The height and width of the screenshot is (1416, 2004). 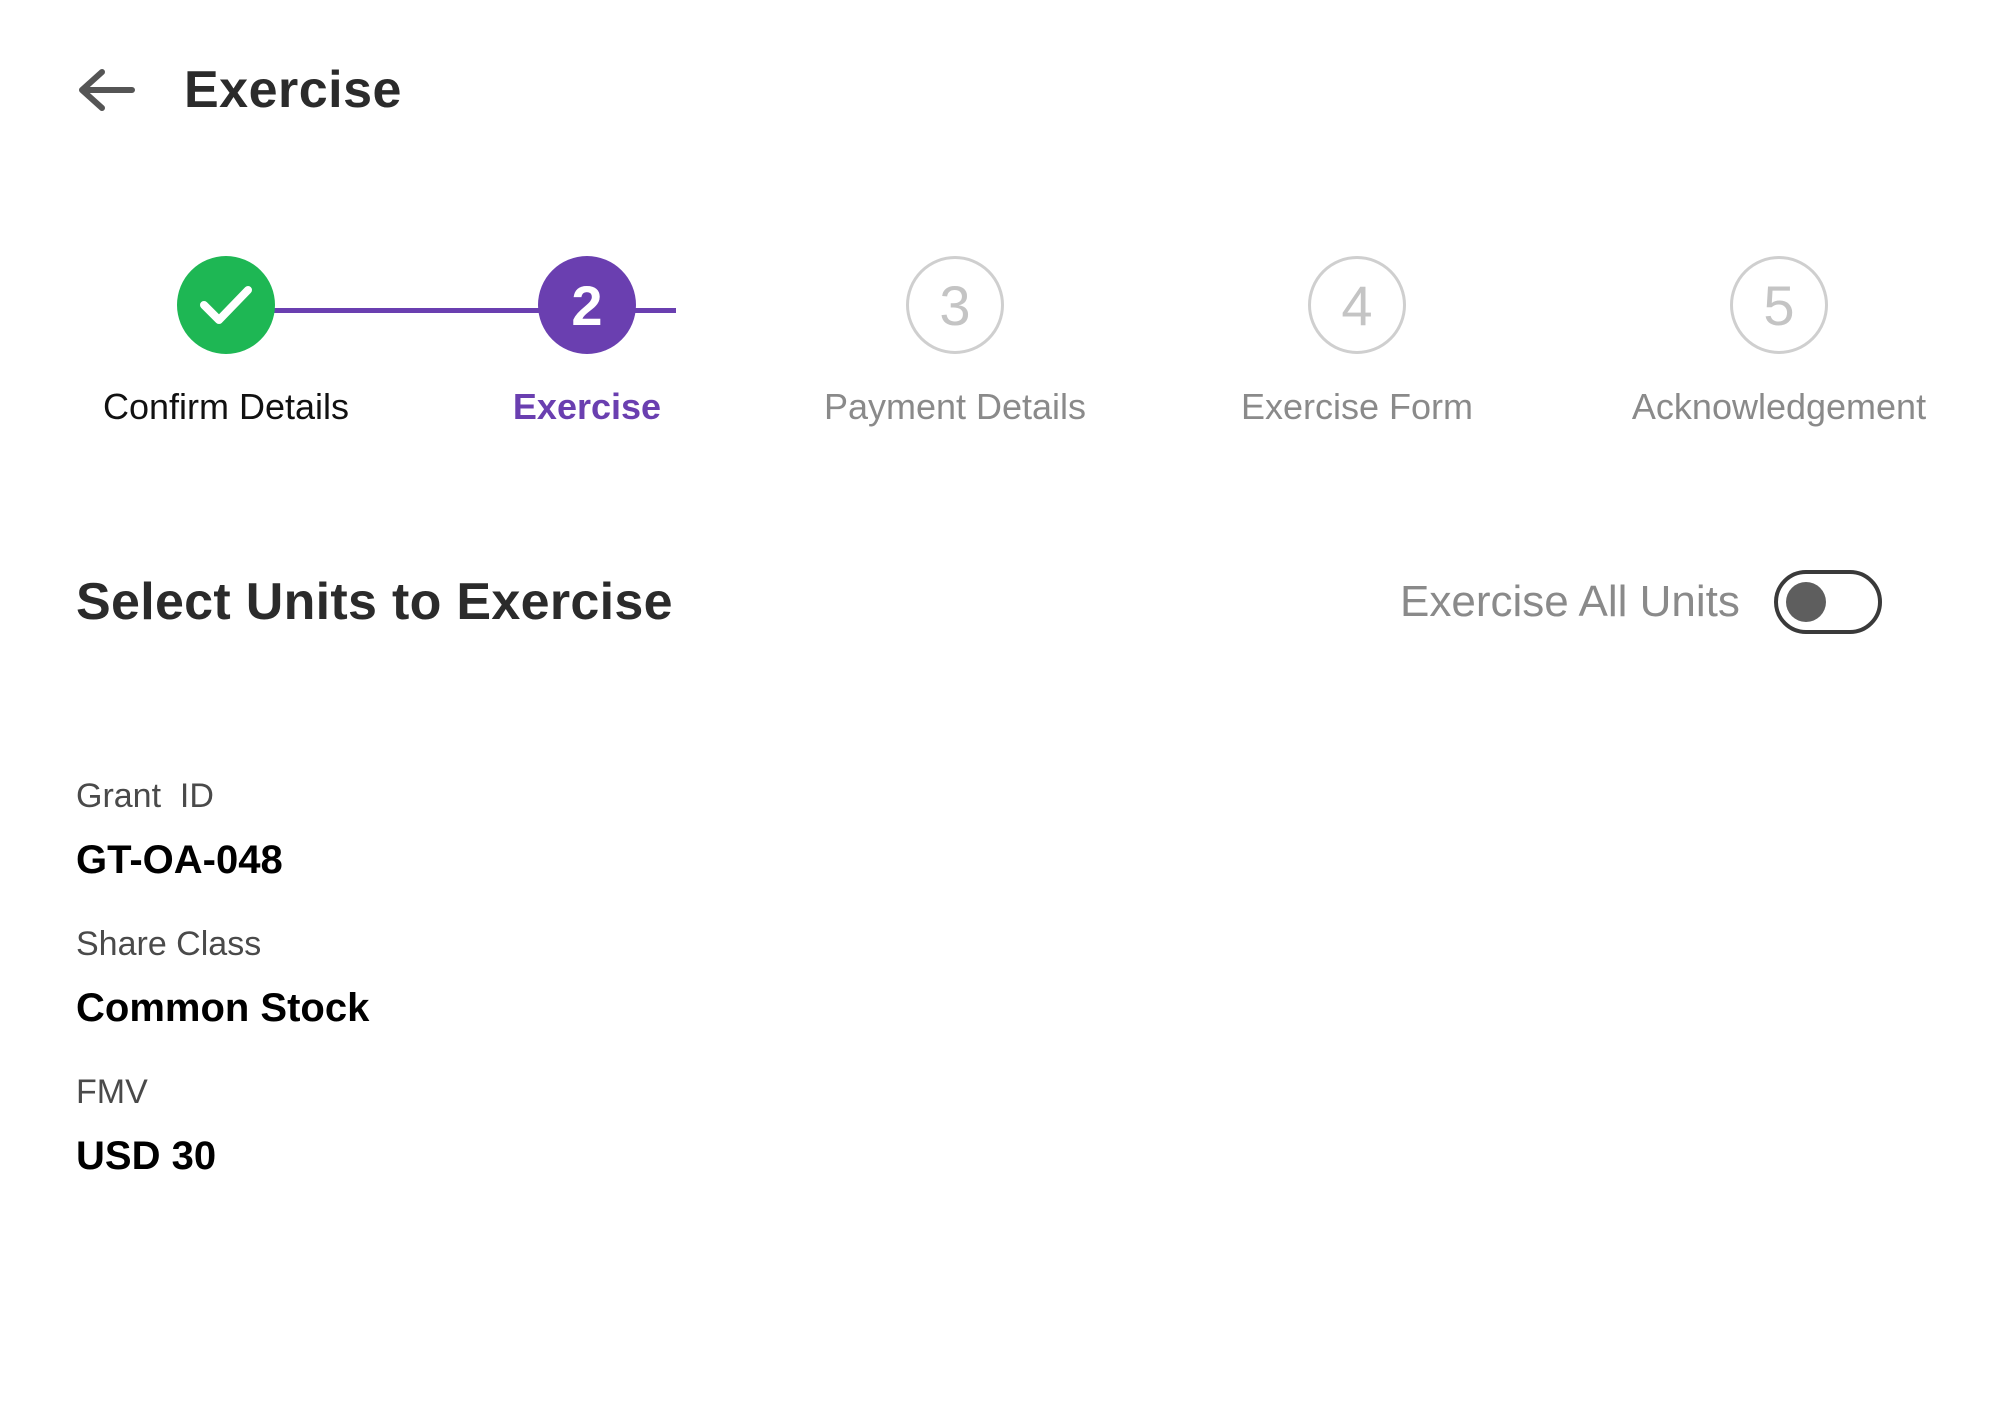 I want to click on field-label: Grant ID, so click(x=145, y=796).